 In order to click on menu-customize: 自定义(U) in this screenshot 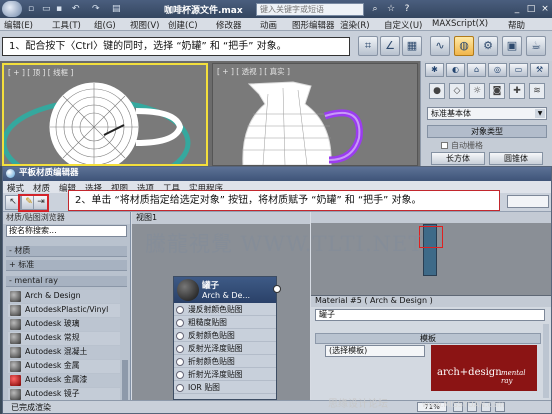, I will do `click(403, 25)`.